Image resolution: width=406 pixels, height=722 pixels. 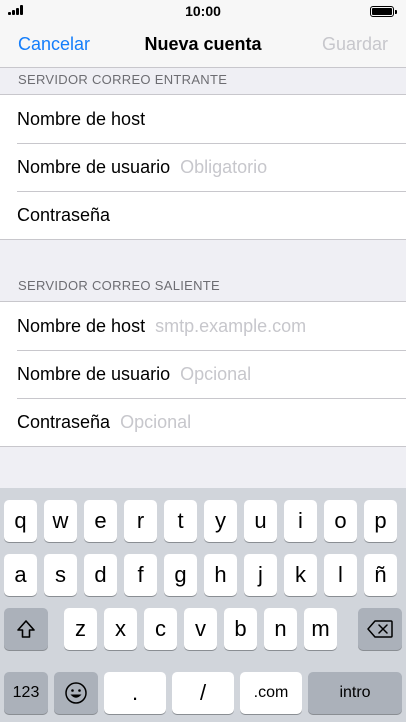 What do you see at coordinates (180, 521) in the screenshot?
I see `key-t: t` at bounding box center [180, 521].